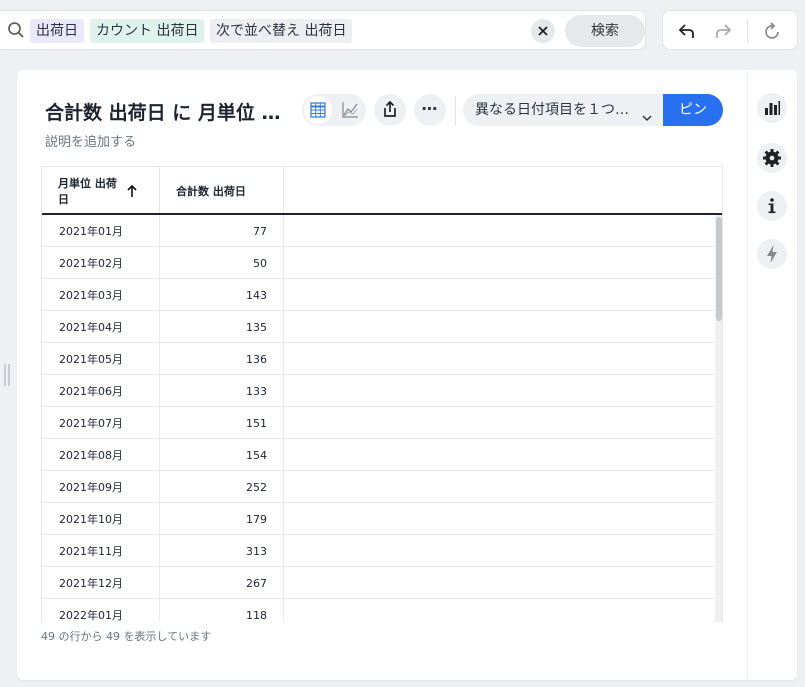  I want to click on header-divider, so click(455, 111).